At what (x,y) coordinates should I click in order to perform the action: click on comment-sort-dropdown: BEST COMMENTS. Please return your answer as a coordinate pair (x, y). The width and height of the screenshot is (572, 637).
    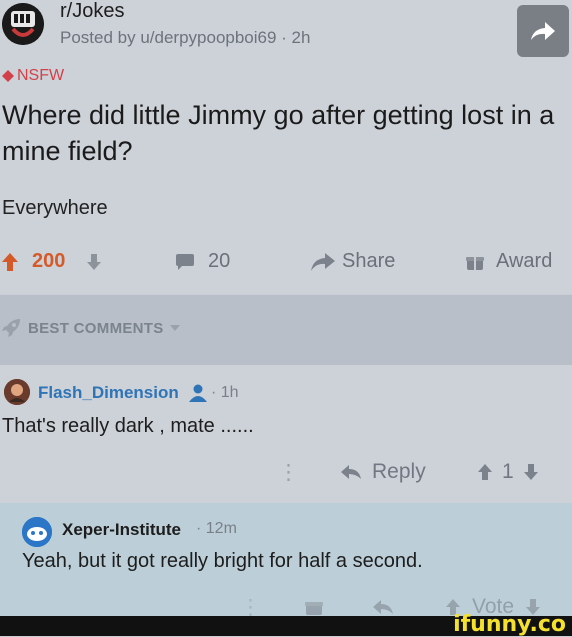
    Looking at the image, I should click on (90, 328).